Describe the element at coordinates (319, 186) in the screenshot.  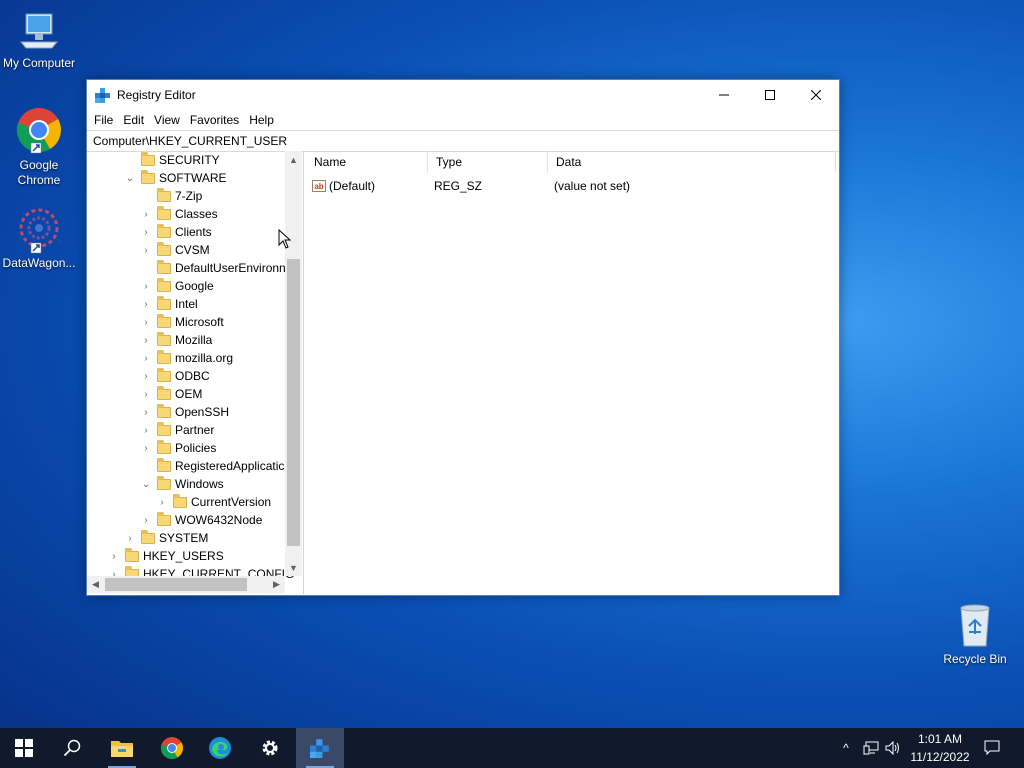
I see `string-value-icon: ab` at that location.